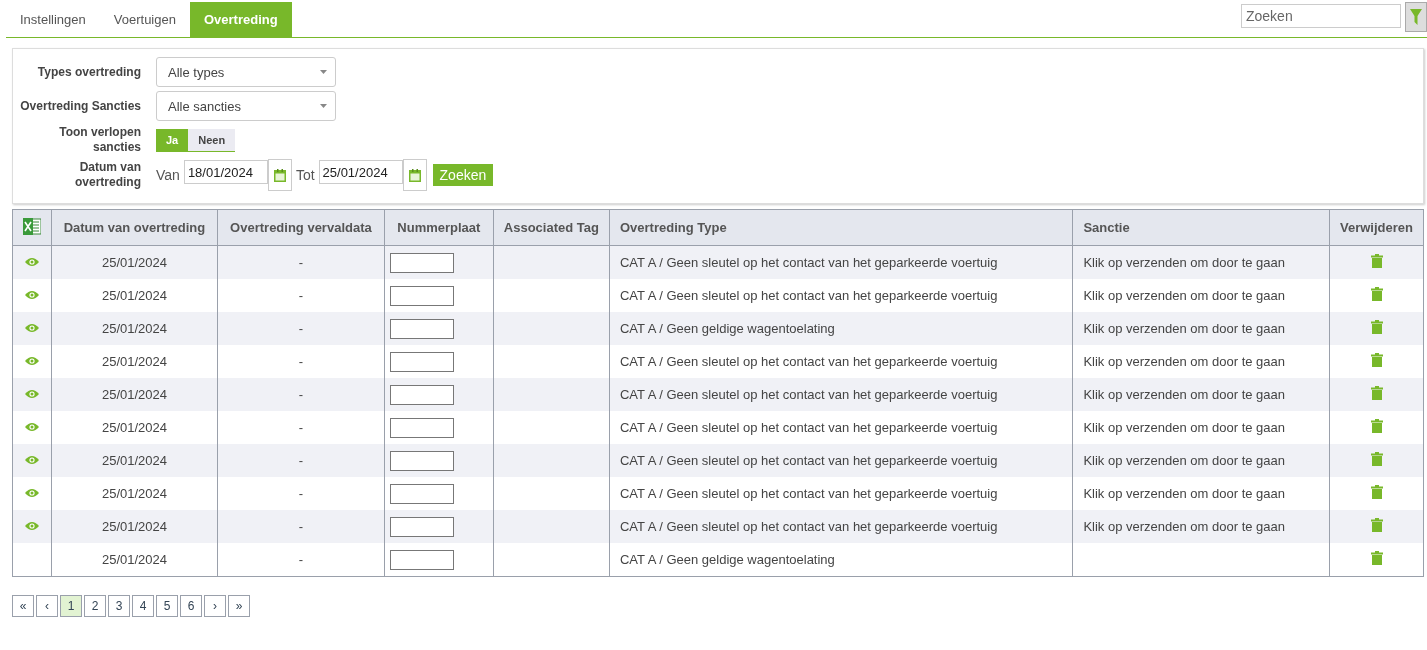  I want to click on date-field: 18/01/2024, so click(225, 172).